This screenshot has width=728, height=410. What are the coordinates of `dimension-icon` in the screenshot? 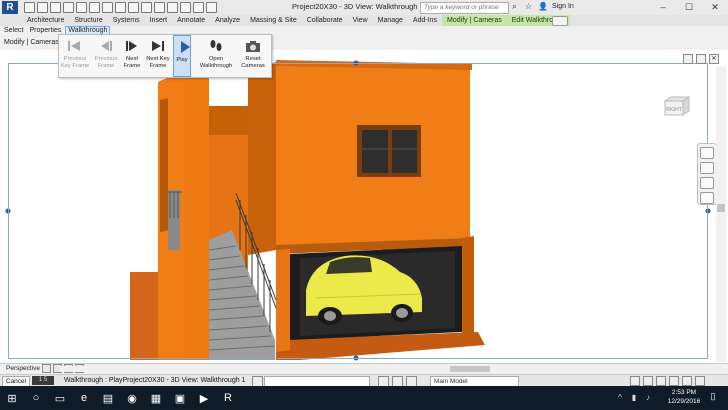 It's located at (120, 7).